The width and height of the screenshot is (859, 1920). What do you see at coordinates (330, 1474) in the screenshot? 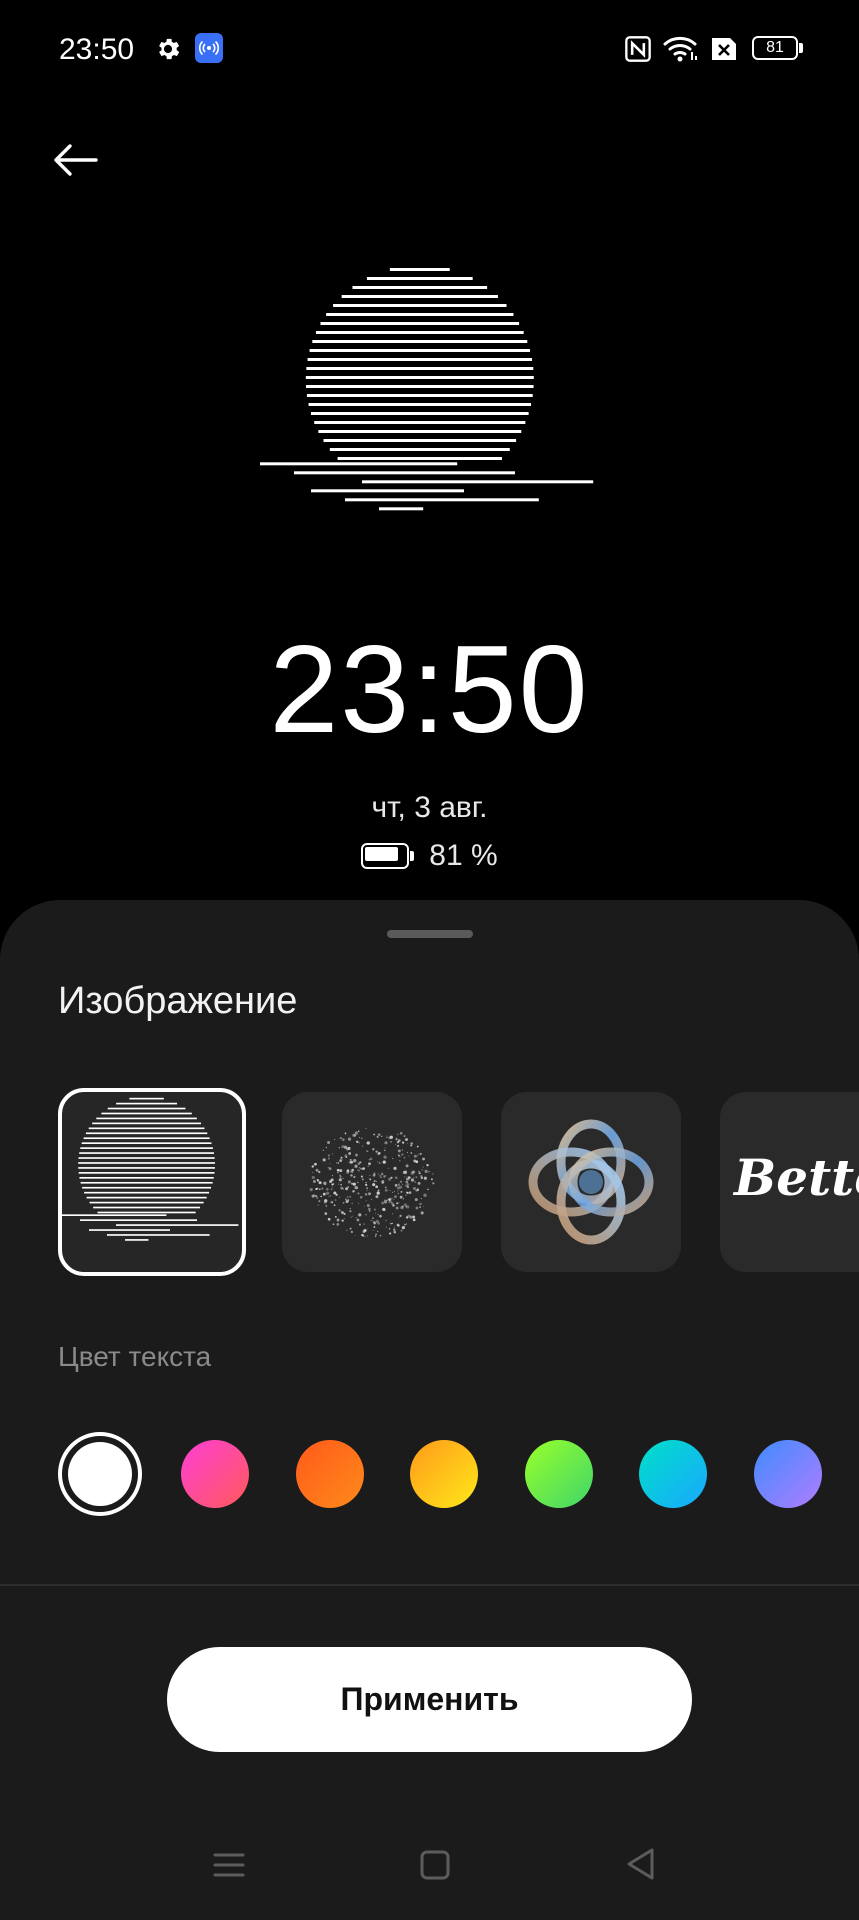
I see `color-swatch-orange` at bounding box center [330, 1474].